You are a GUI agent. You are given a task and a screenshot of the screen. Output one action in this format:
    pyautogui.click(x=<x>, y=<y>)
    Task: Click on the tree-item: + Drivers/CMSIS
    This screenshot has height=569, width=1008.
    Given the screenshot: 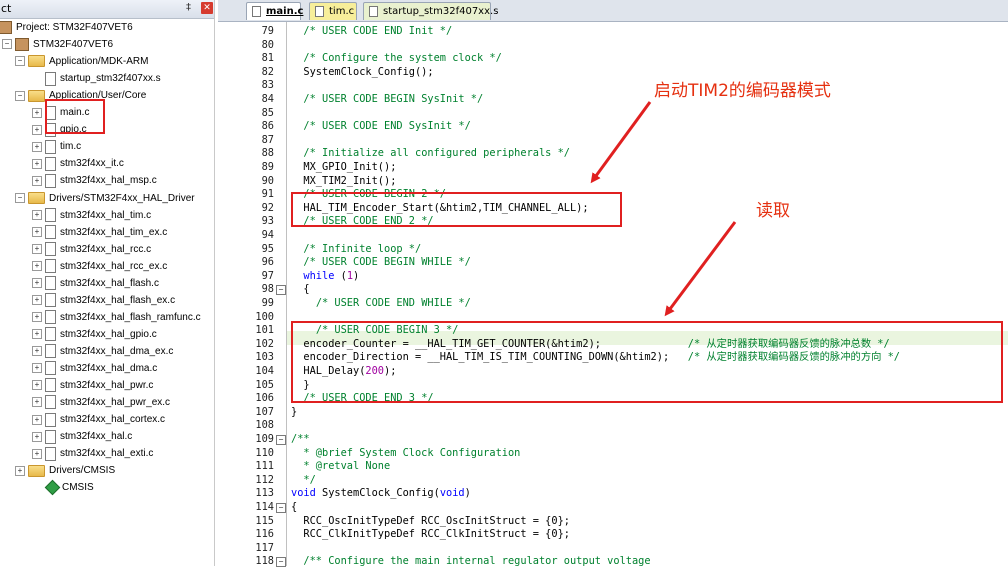 What is the action you would take?
    pyautogui.click(x=65, y=470)
    